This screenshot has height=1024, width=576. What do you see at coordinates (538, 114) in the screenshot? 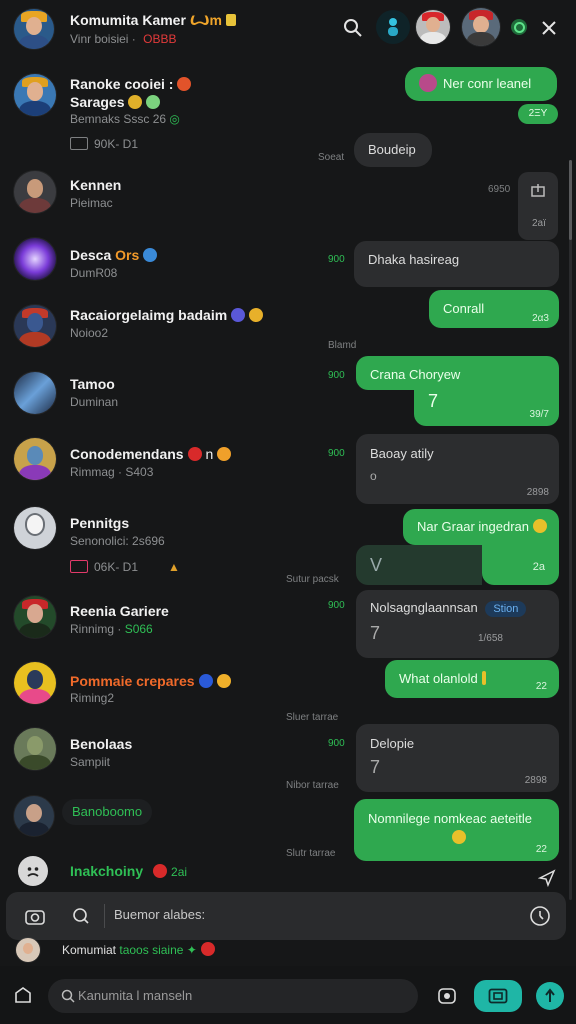
I see `message-time-pill: 2ΞΥ` at bounding box center [538, 114].